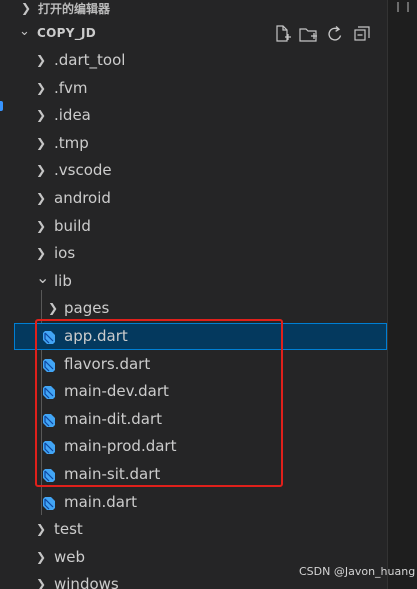 This screenshot has width=417, height=589. Describe the element at coordinates (200, 88) in the screenshot. I see `tree-item-folder: ❯ .fvm` at that location.